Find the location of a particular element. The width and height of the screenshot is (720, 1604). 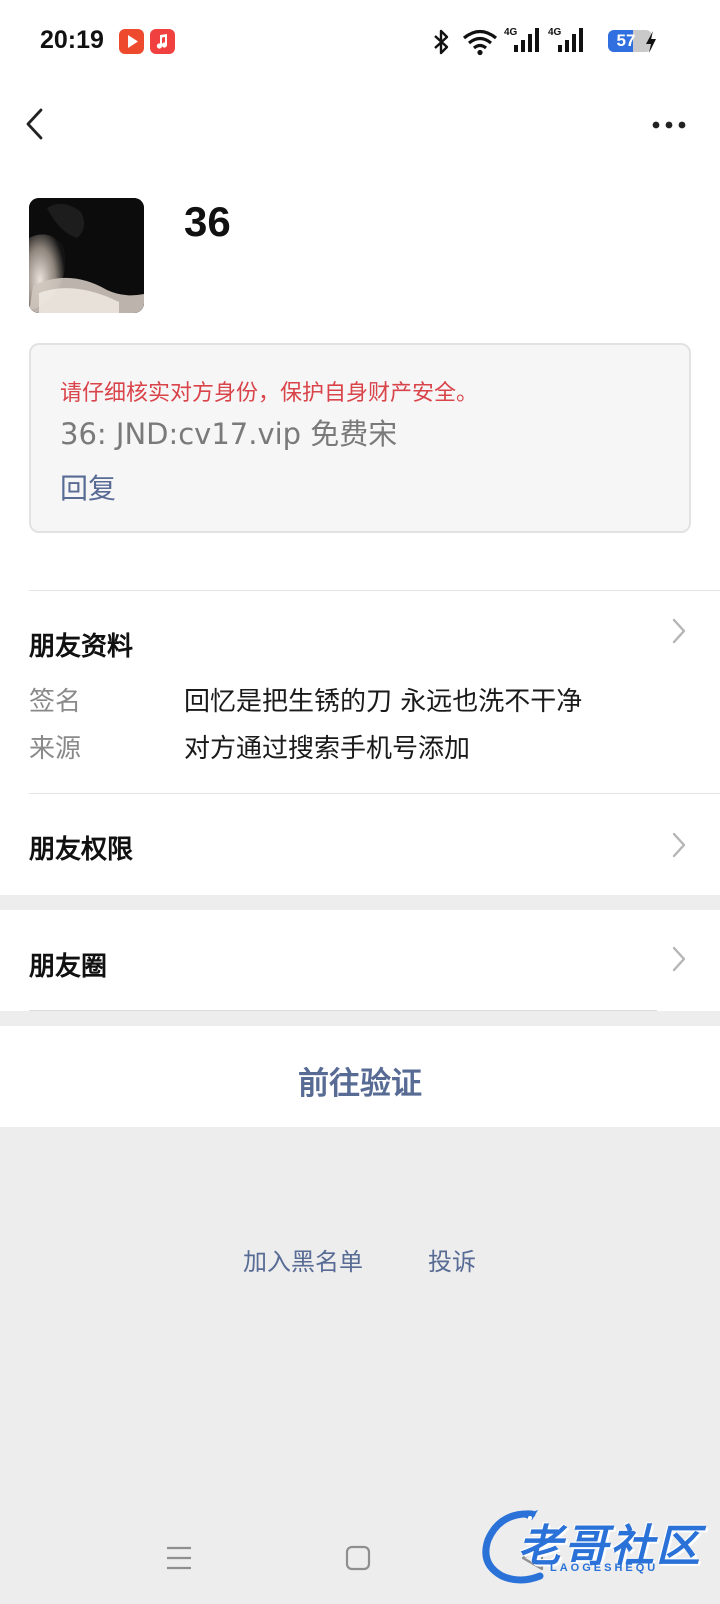

report-link: 投诉 is located at coordinates (452, 1259).